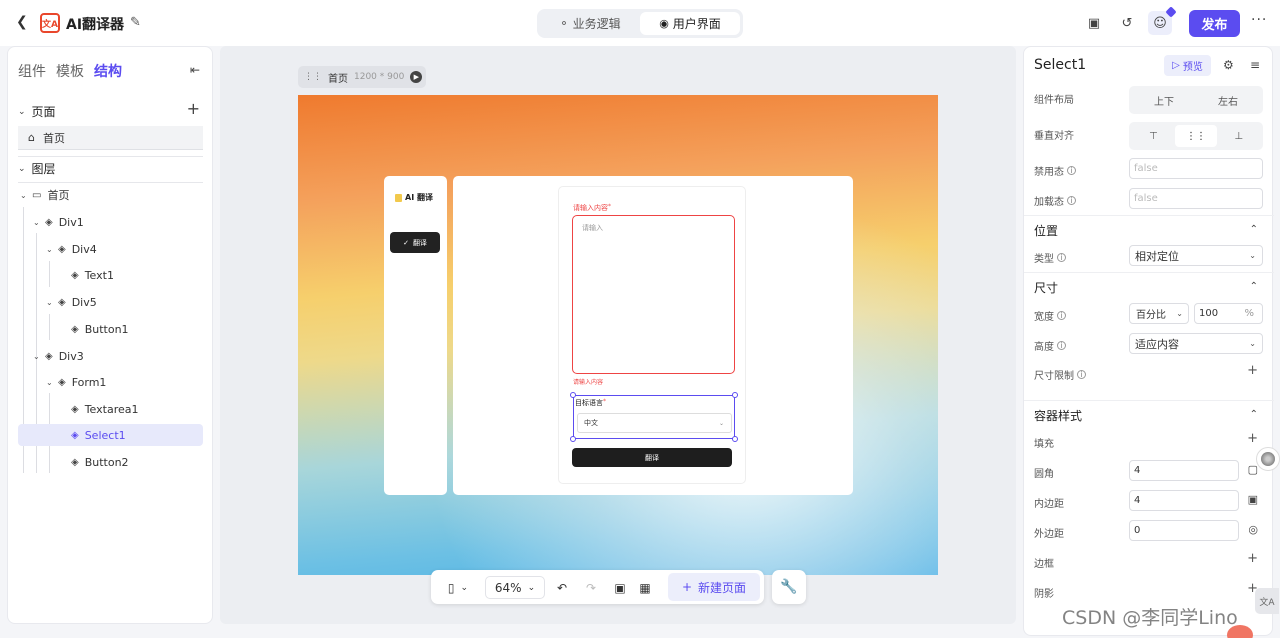  Describe the element at coordinates (415, 335) in the screenshot. I see `preview-sidebar: AI 翻译 ✓ 翻译` at that location.